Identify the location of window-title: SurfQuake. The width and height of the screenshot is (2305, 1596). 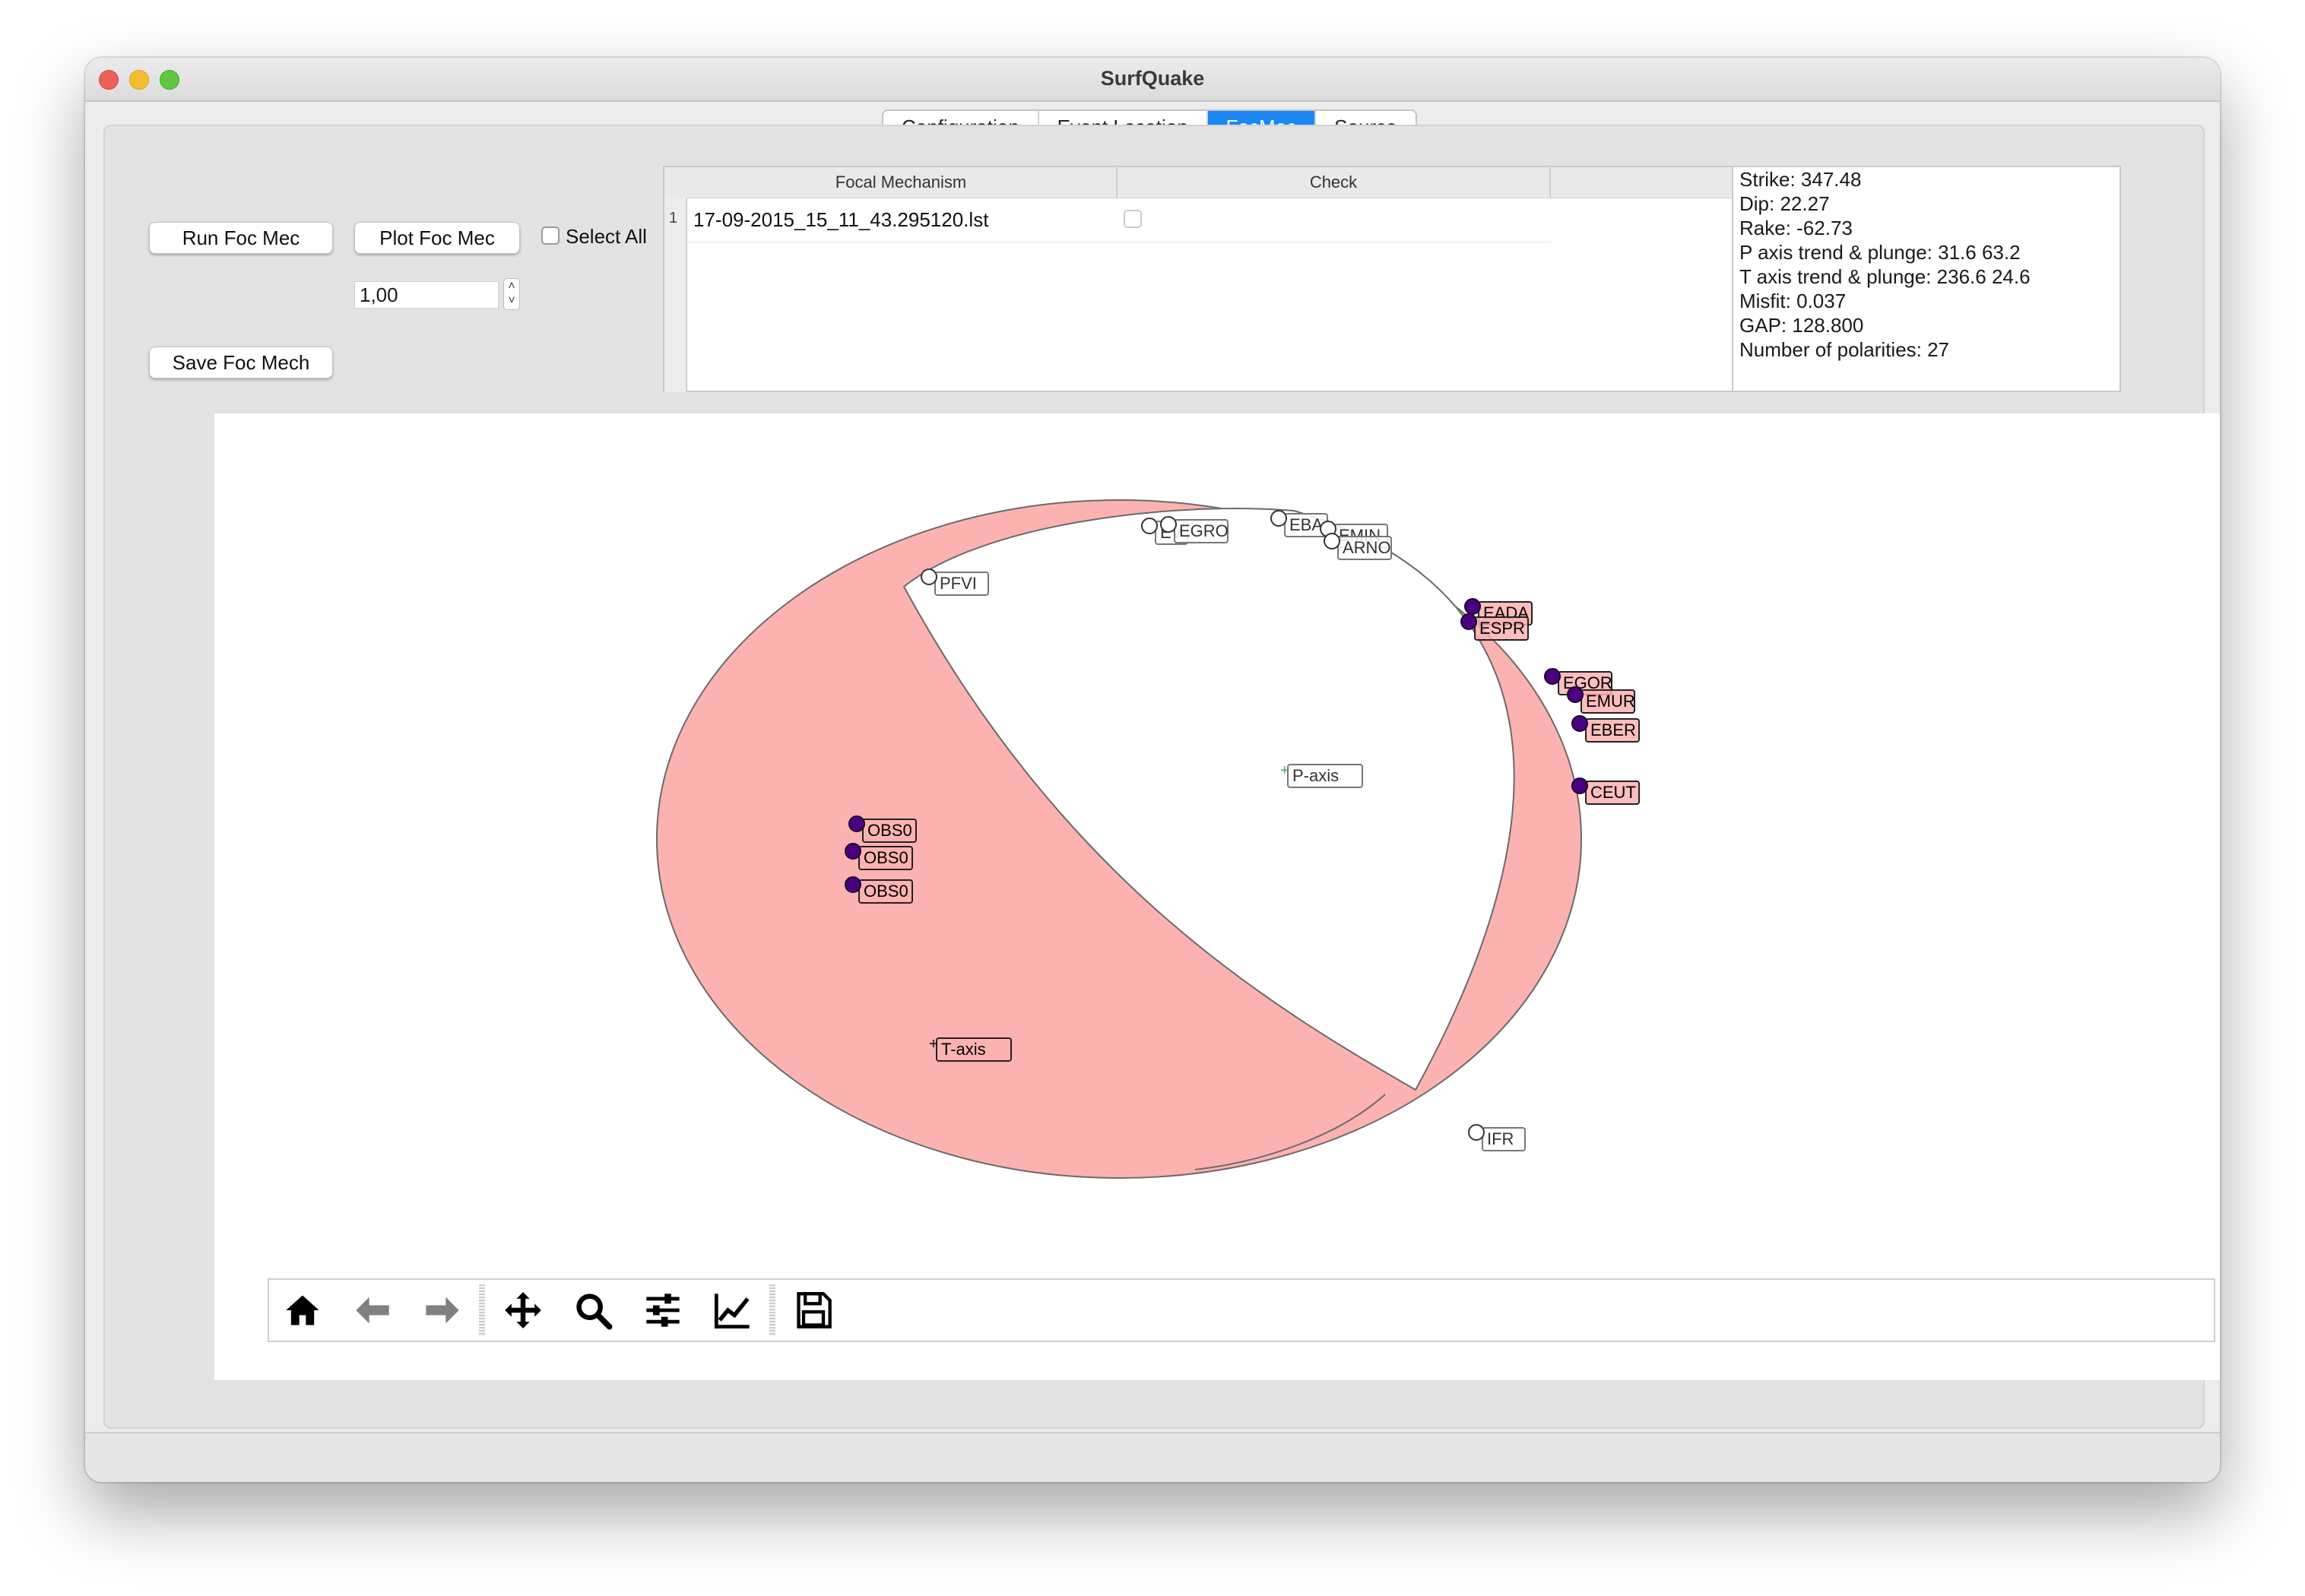
(1152, 79).